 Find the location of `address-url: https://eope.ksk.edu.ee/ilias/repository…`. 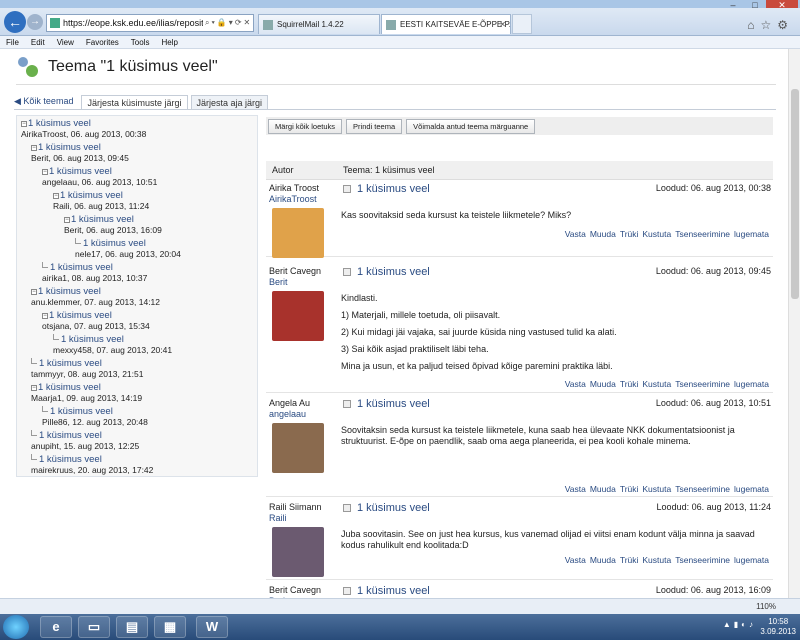

address-url: https://eope.ksk.edu.ee/ilias/repository… is located at coordinates (133, 23).